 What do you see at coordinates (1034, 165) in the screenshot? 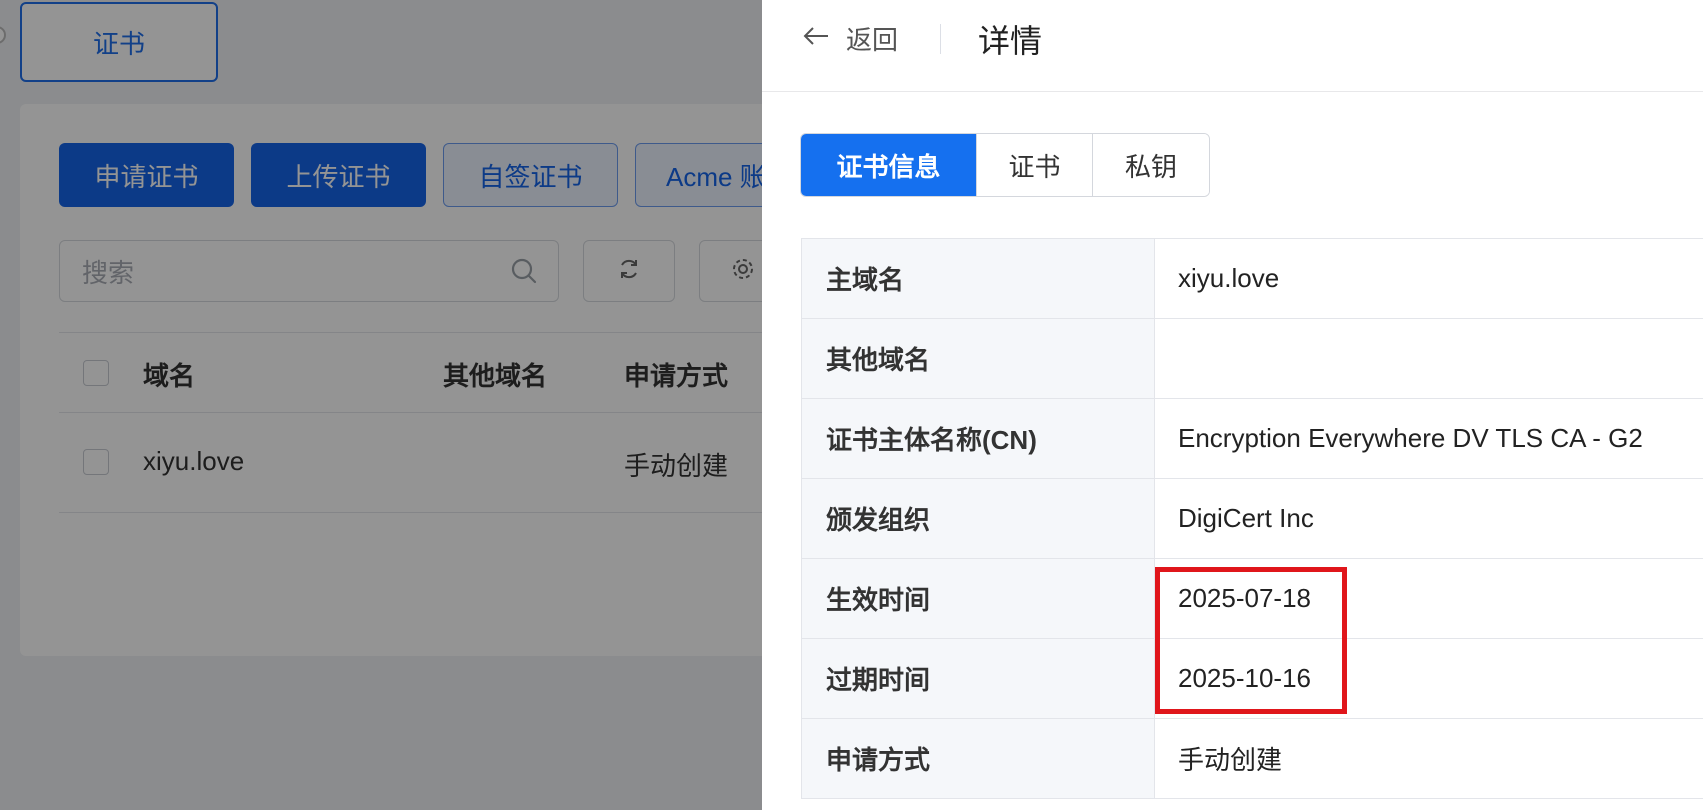
I see `tab-certificate: 证书` at bounding box center [1034, 165].